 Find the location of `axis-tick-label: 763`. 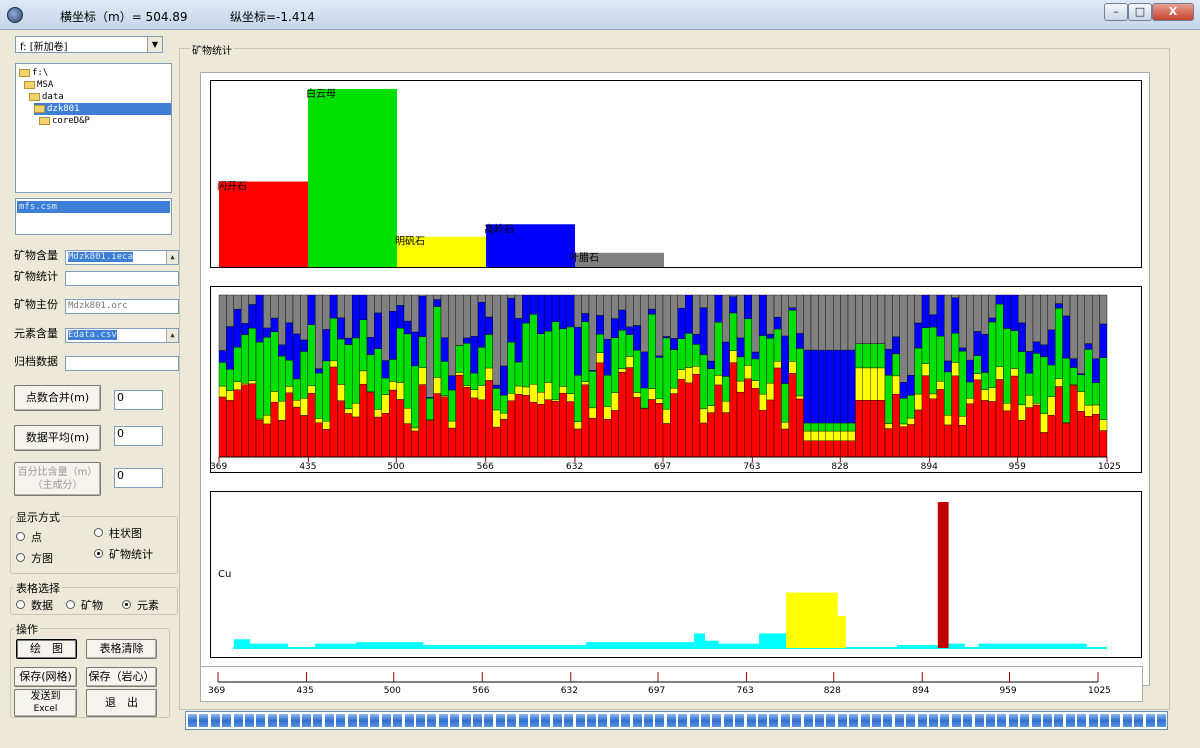

axis-tick-label: 763 is located at coordinates (745, 691).